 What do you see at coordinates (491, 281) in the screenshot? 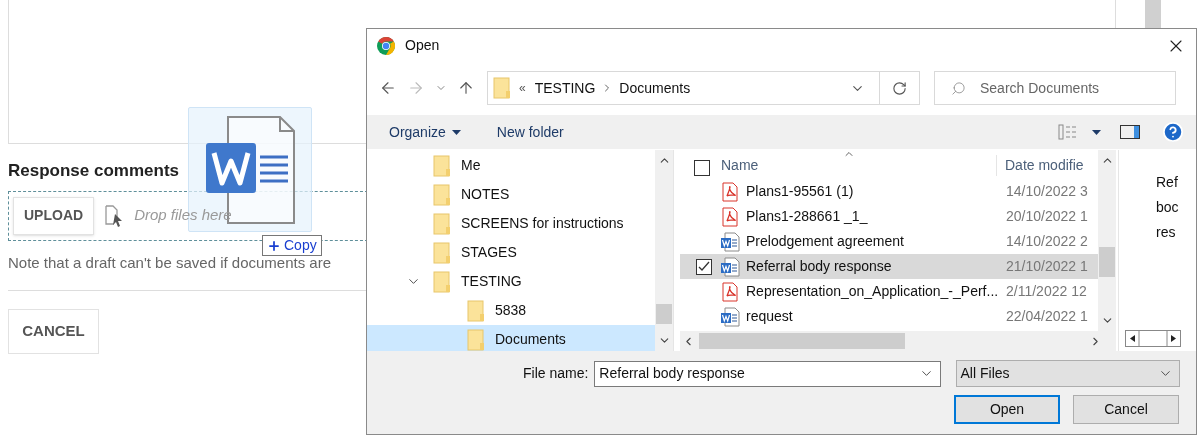
I see `folder-label: TESTING` at bounding box center [491, 281].